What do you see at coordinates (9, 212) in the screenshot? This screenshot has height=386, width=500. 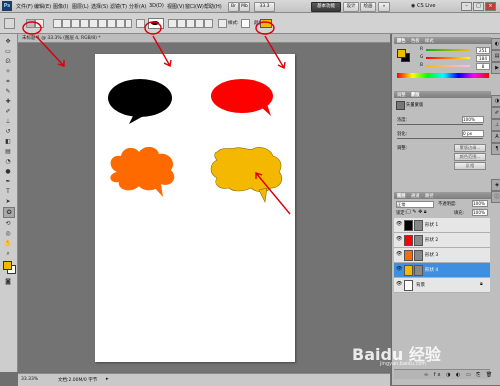 I see `custom-shape-tool-icon: ✪` at bounding box center [9, 212].